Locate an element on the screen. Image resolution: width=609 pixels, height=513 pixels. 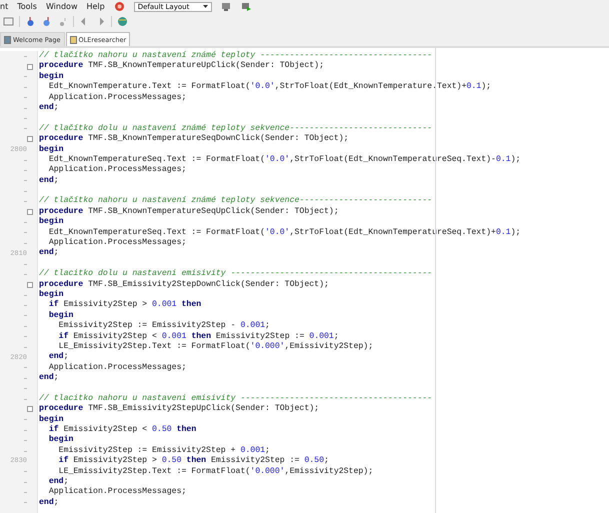
menu-item: Help is located at coordinates (95, 6).